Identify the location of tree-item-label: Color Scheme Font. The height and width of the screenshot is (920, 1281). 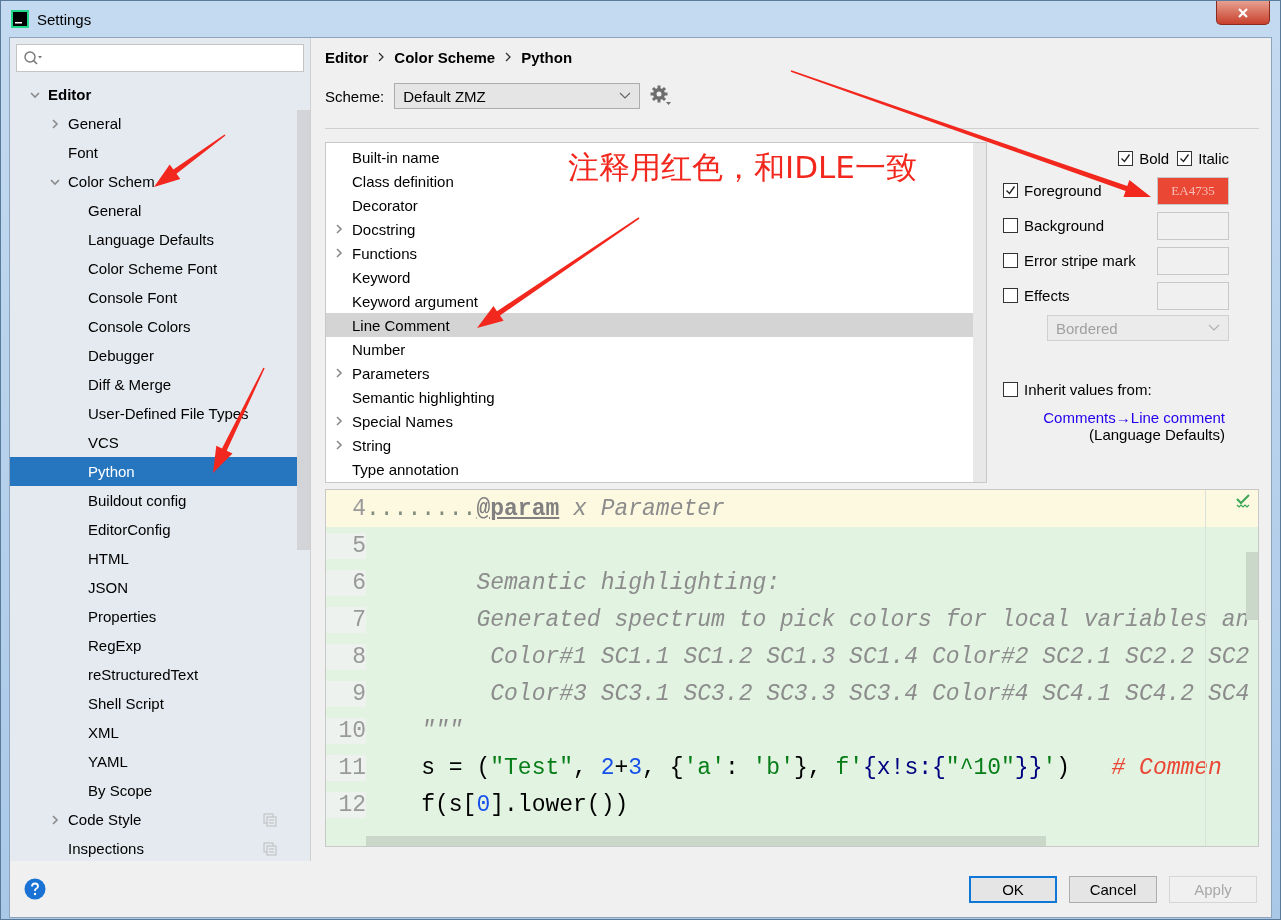
(153, 268).